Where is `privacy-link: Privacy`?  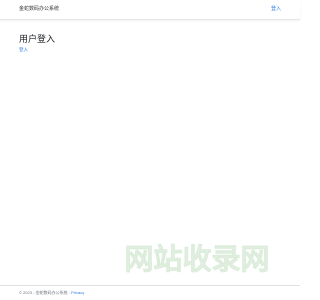
privacy-link: Privacy is located at coordinates (77, 292).